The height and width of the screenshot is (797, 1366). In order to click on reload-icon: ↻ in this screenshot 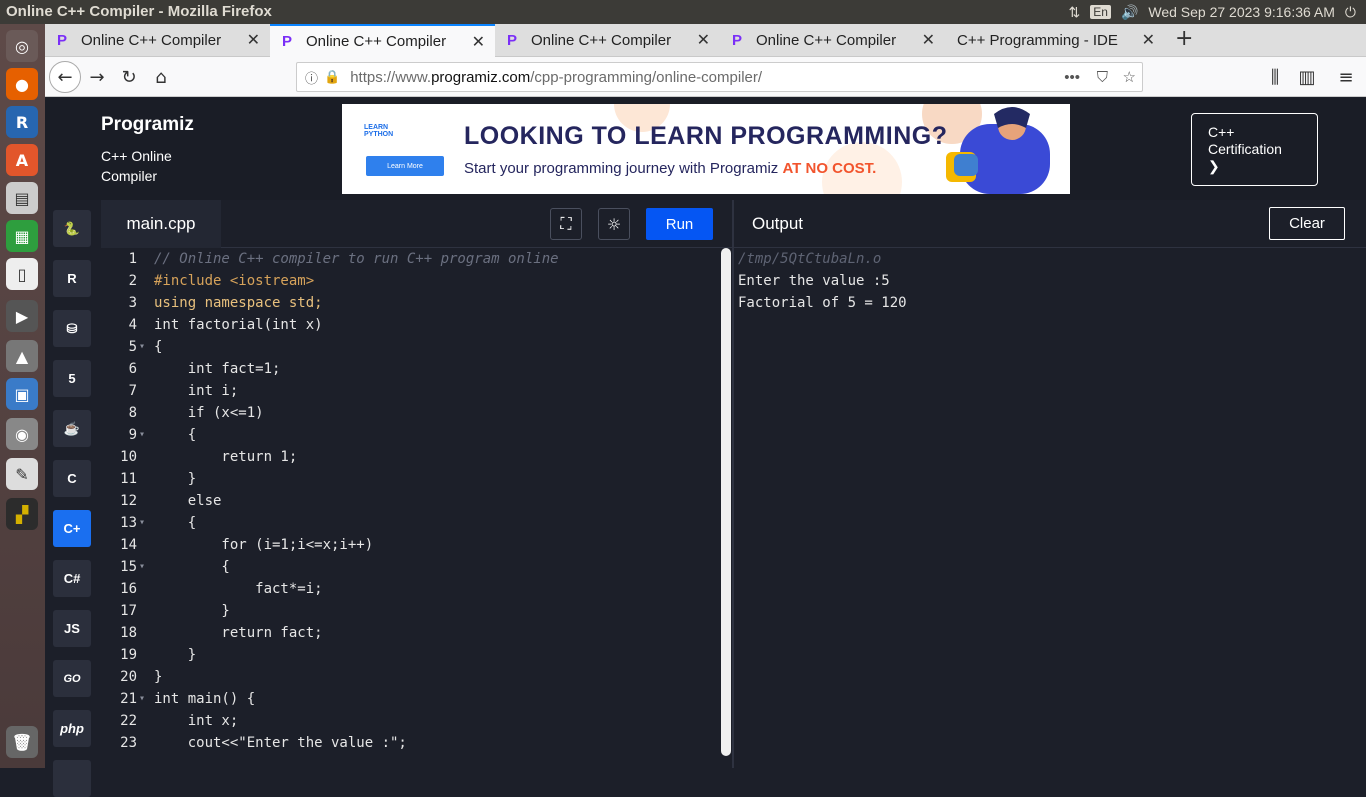, I will do `click(129, 77)`.